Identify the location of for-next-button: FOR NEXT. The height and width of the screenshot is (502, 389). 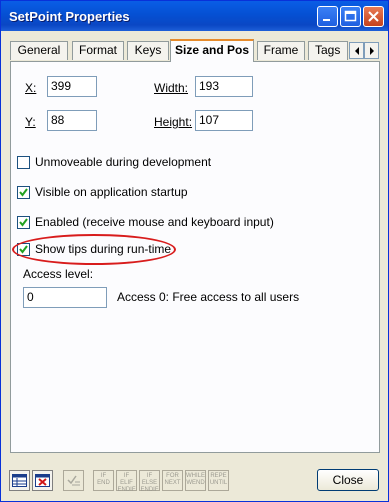
(172, 480).